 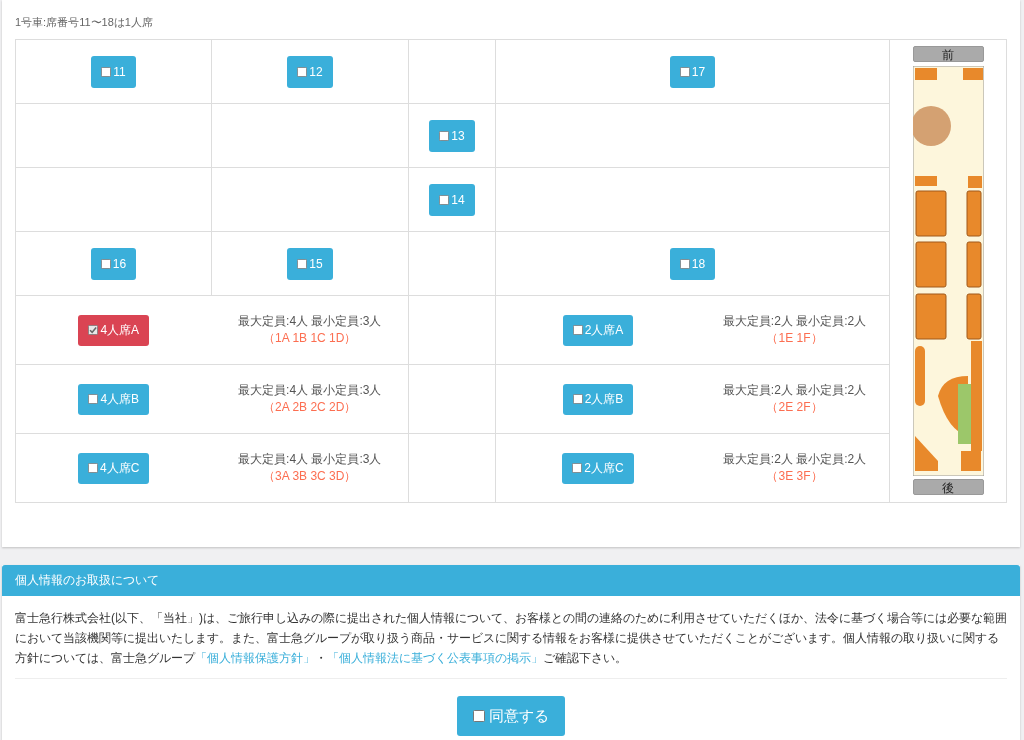 What do you see at coordinates (511, 638) in the screenshot?
I see `privacy-notice: 富士急行株式会社(以下、「当社」)は、ご旅行申し込みの際に提出された個人情報について、お客様との間の連絡のために利用させていただくほか、法令に基づく場合等には必要な範囲において当該機関等に提出いたします。また、富士急グループが取り扱う商品・サービスに関する情報をお客様に提供させていただくことがございます。個人情報の取り扱いに関する方針については、富士急グループ「個人情報保護方針」・「個人情報法に基づく公表事項の掲示」ご確認下さい。` at bounding box center [511, 638].